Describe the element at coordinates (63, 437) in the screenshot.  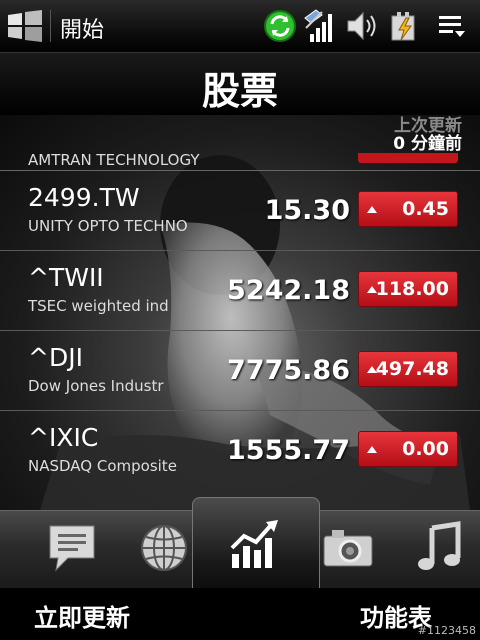
I see `stock-symbol: ^IXIC` at that location.